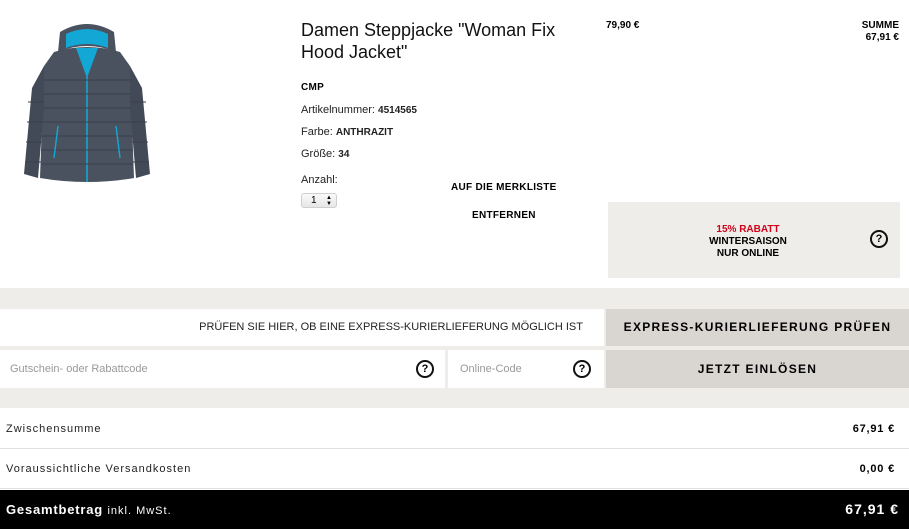  I want to click on article-number-value: 4514565, so click(397, 110).